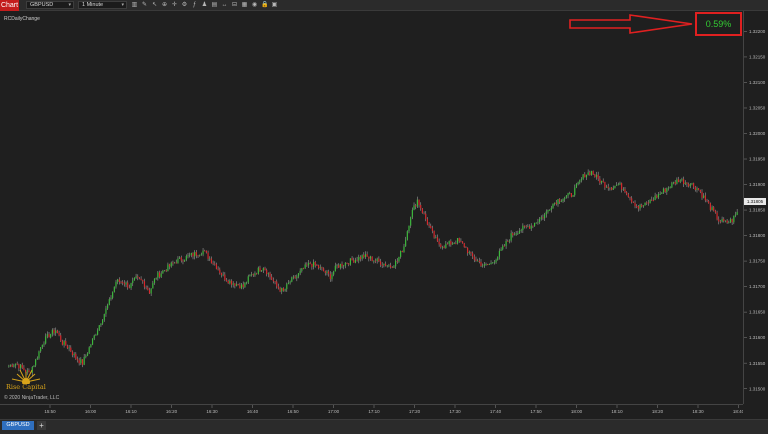 This screenshot has height=434, width=768. I want to click on chart-trader-icon: ▣, so click(274, 5).